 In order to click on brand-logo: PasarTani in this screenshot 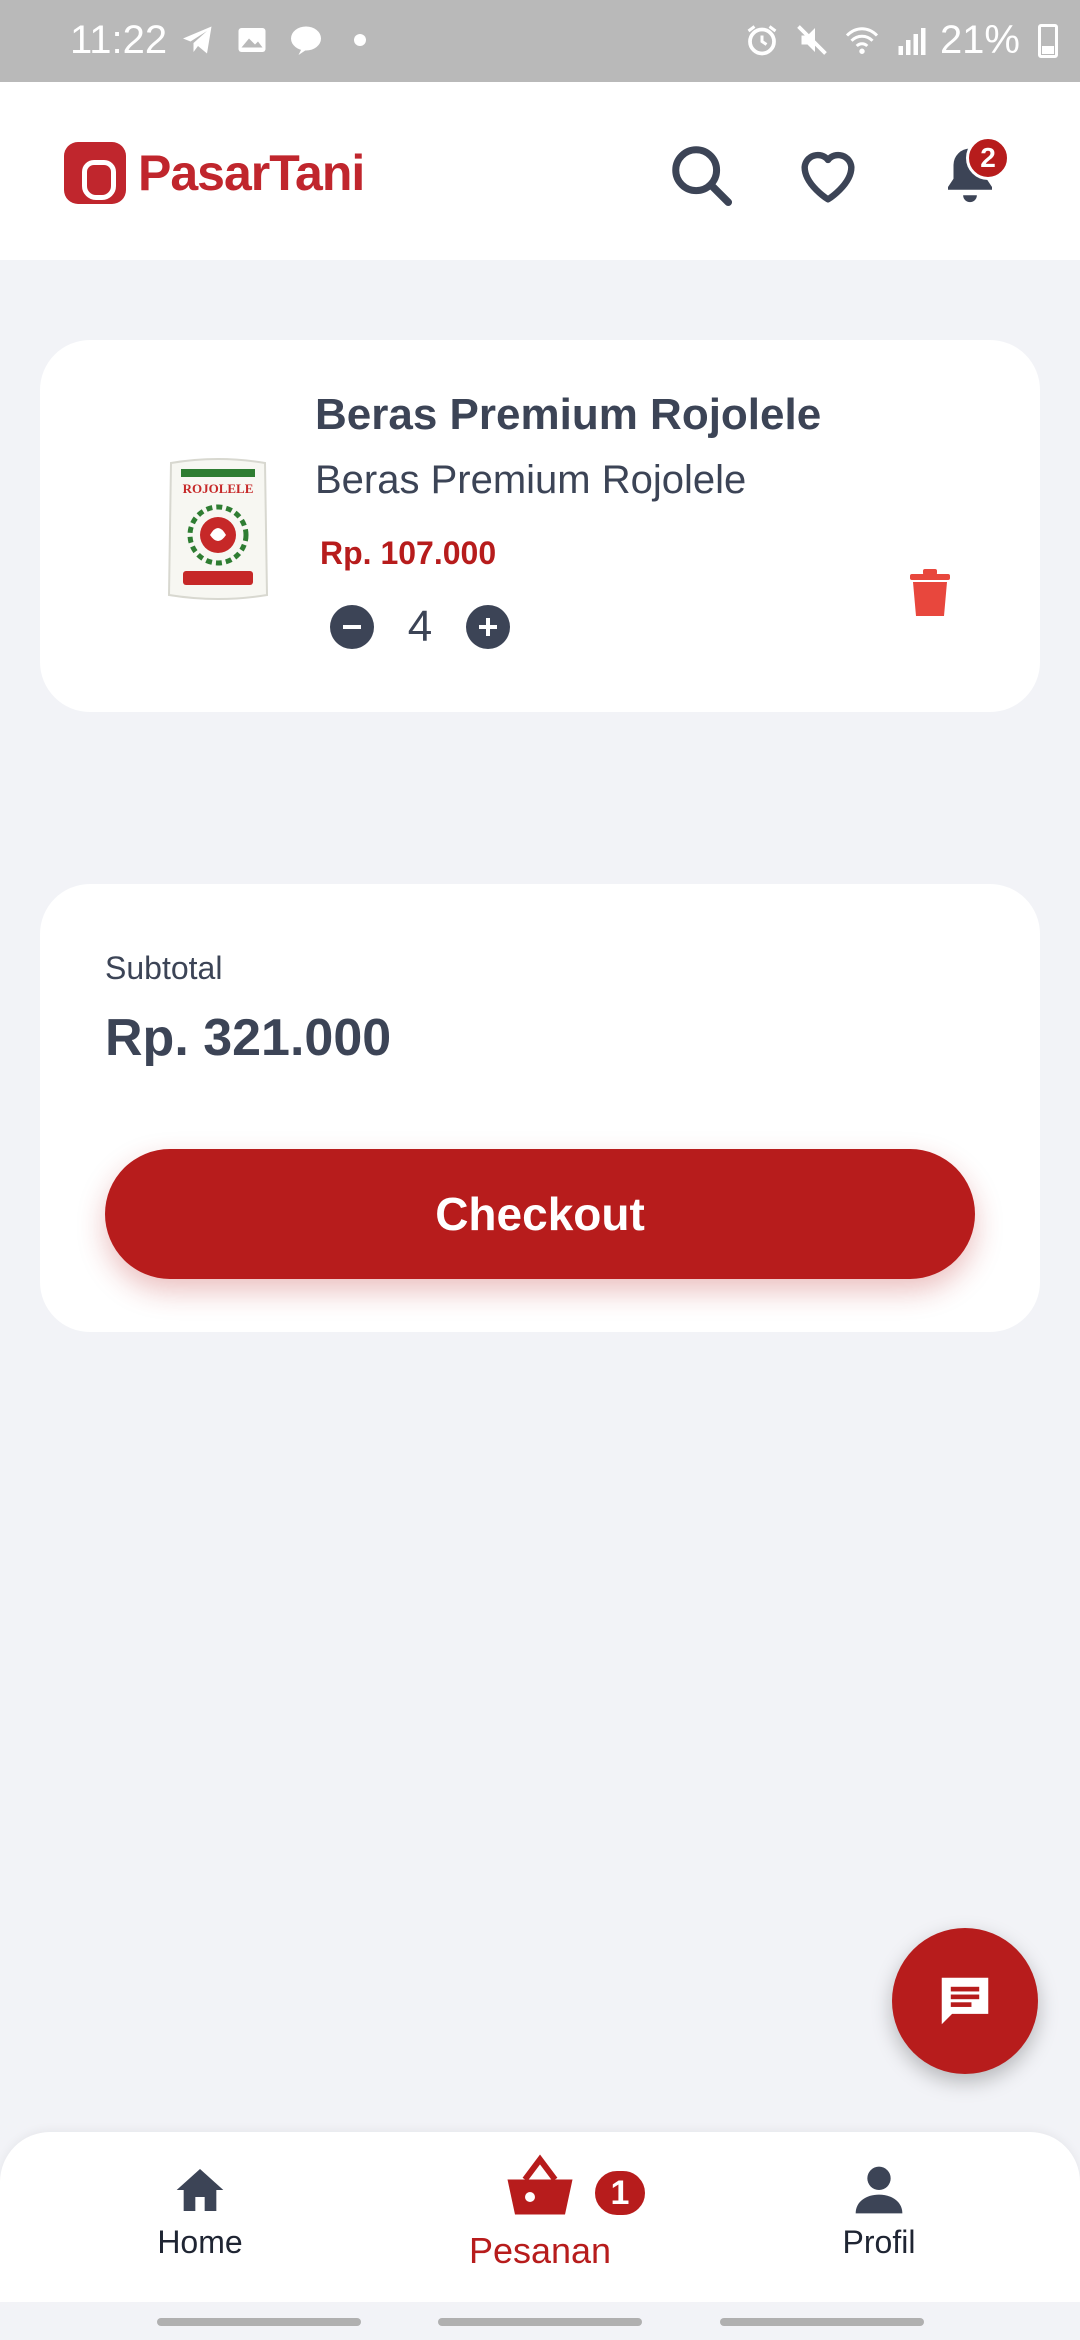, I will do `click(214, 173)`.